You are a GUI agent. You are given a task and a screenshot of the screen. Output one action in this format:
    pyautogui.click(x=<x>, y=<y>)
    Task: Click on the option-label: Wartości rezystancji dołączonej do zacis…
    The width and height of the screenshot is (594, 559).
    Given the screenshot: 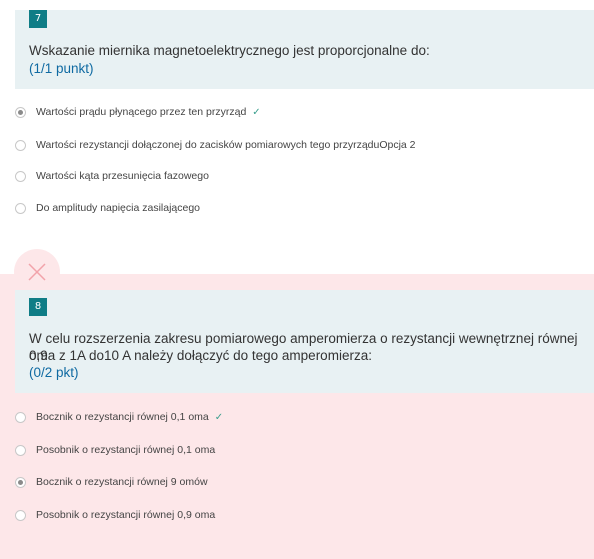 What is the action you would take?
    pyautogui.click(x=226, y=145)
    